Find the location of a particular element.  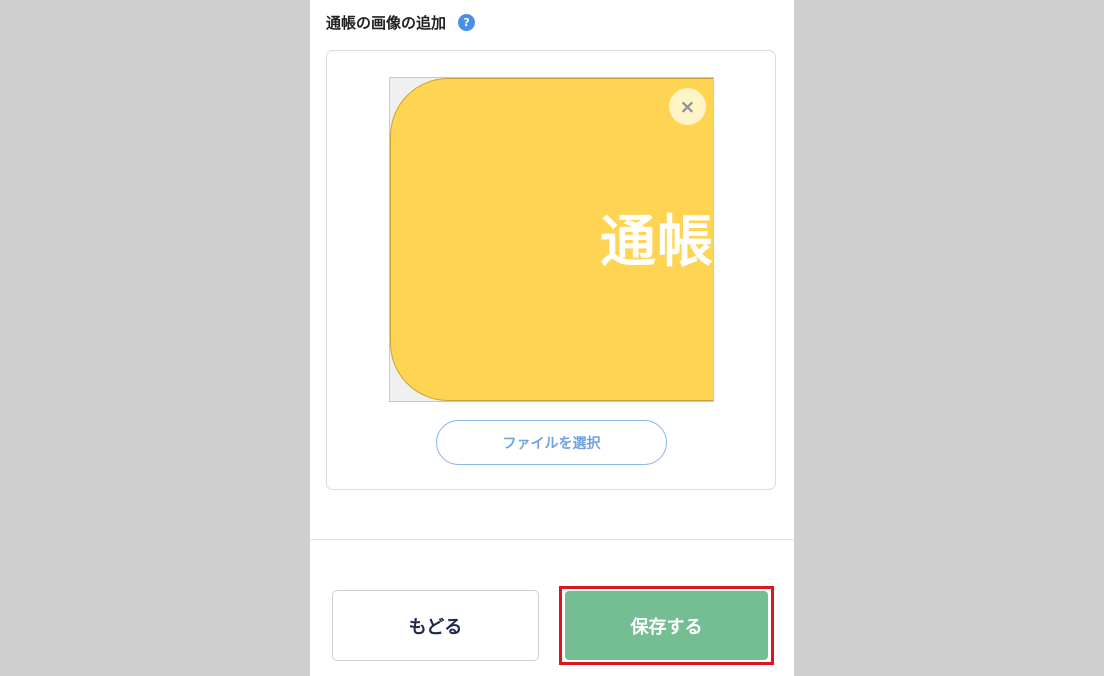

help-icon: ? is located at coordinates (467, 22).